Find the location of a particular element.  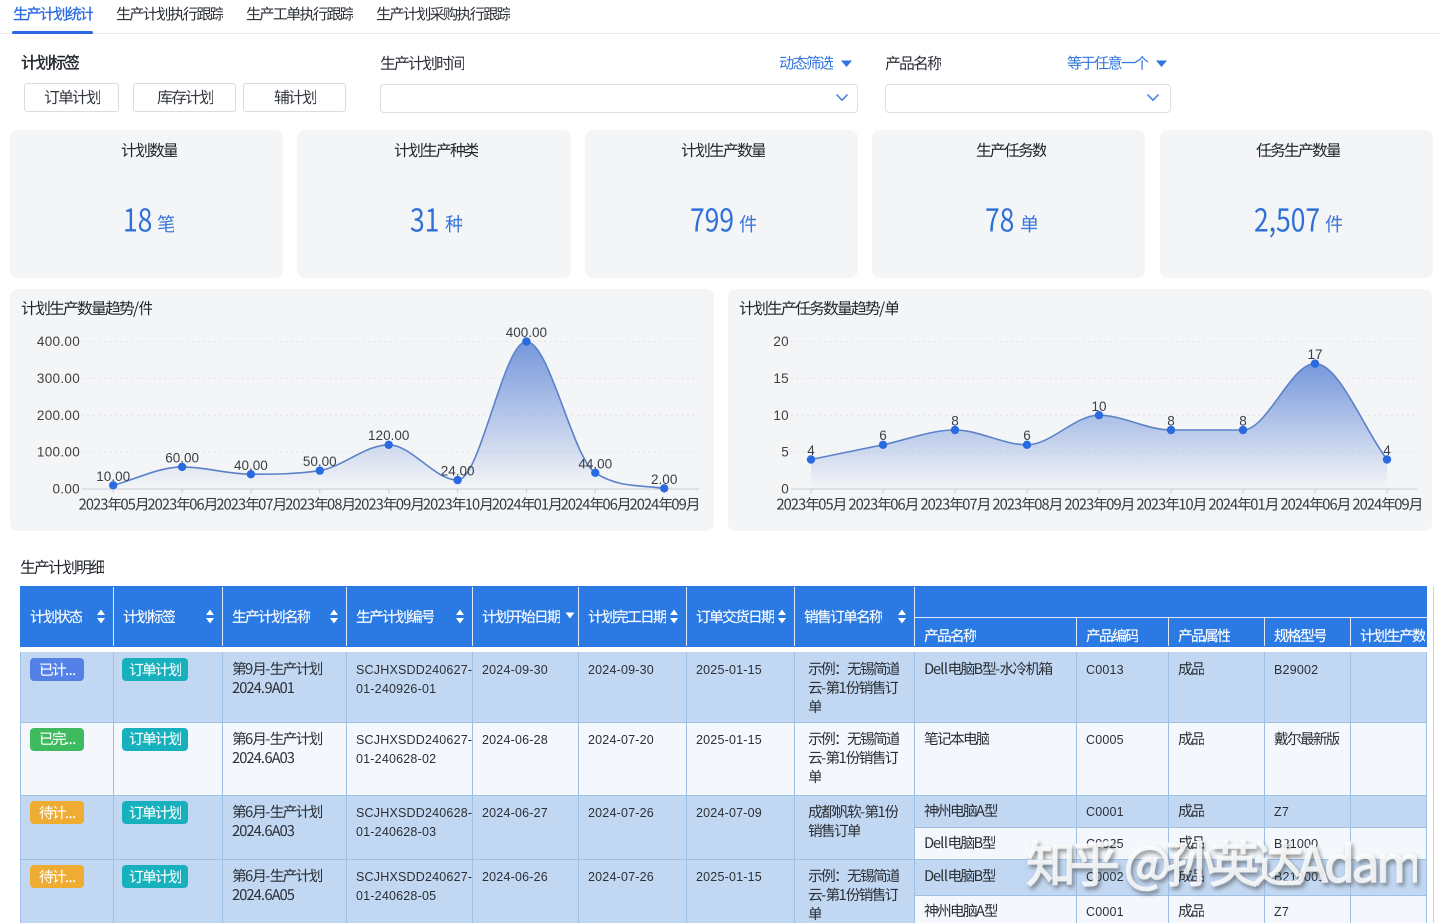

svg-text: 20 is located at coordinates (781, 341).